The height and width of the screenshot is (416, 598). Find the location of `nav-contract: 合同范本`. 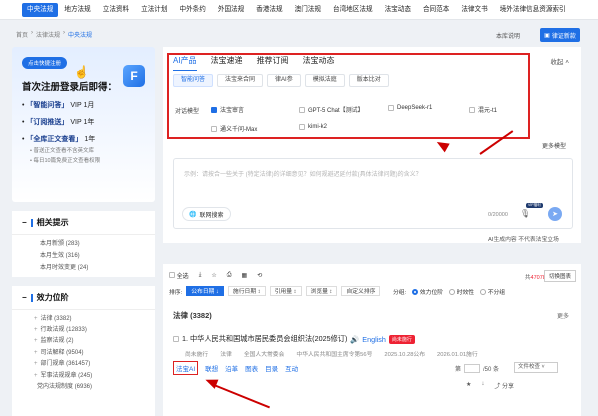

nav-contract: 合同范本 is located at coordinates (436, 10).